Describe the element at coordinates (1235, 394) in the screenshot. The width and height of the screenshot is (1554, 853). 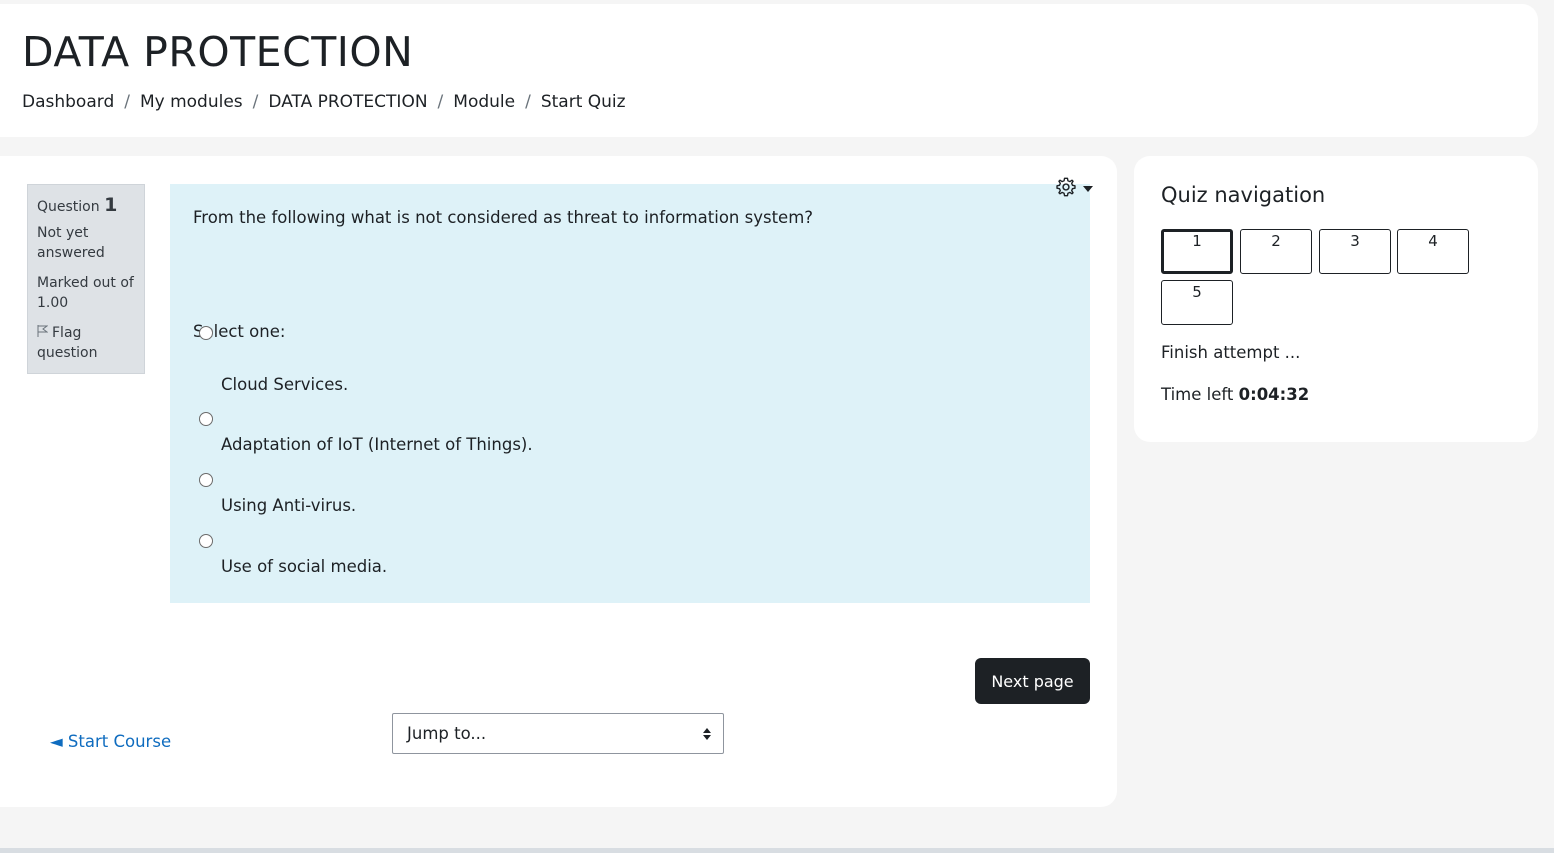
I see `time-left: Time left 0:04:32` at that location.